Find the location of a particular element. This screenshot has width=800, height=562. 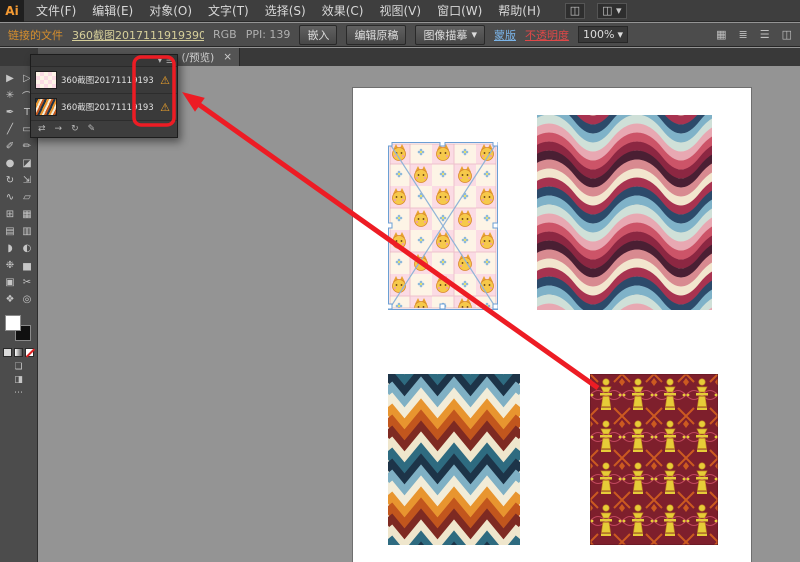

zoom-tool: ◎ is located at coordinates (27, 299).